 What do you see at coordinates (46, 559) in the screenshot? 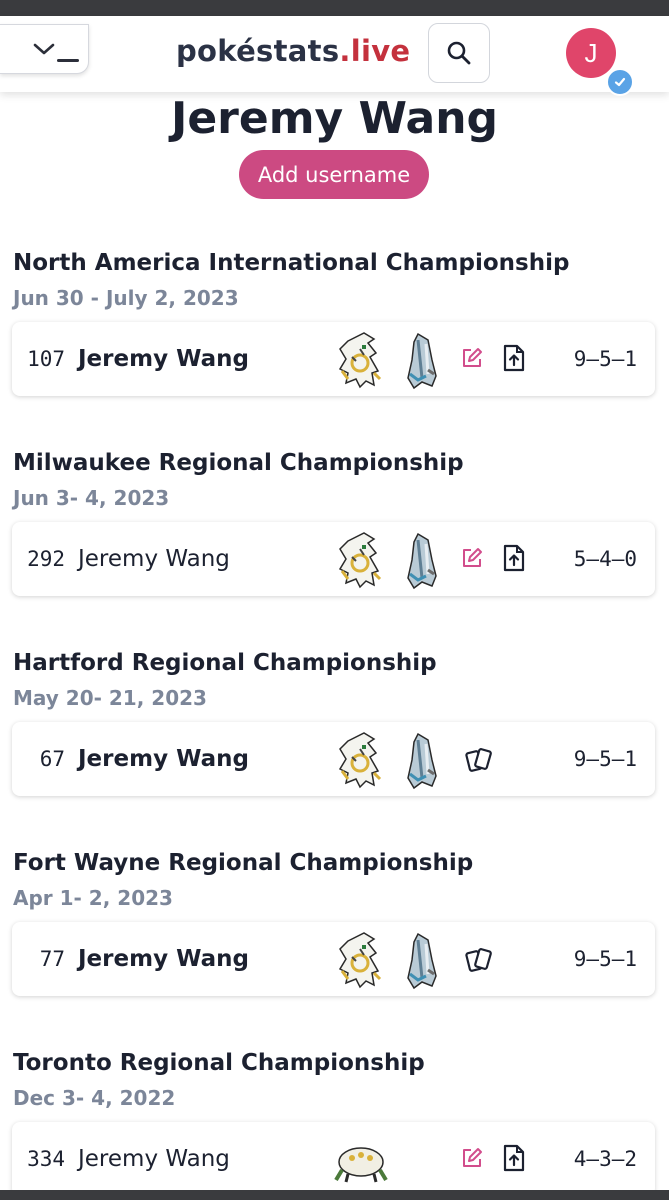
I see `placement: 292` at bounding box center [46, 559].